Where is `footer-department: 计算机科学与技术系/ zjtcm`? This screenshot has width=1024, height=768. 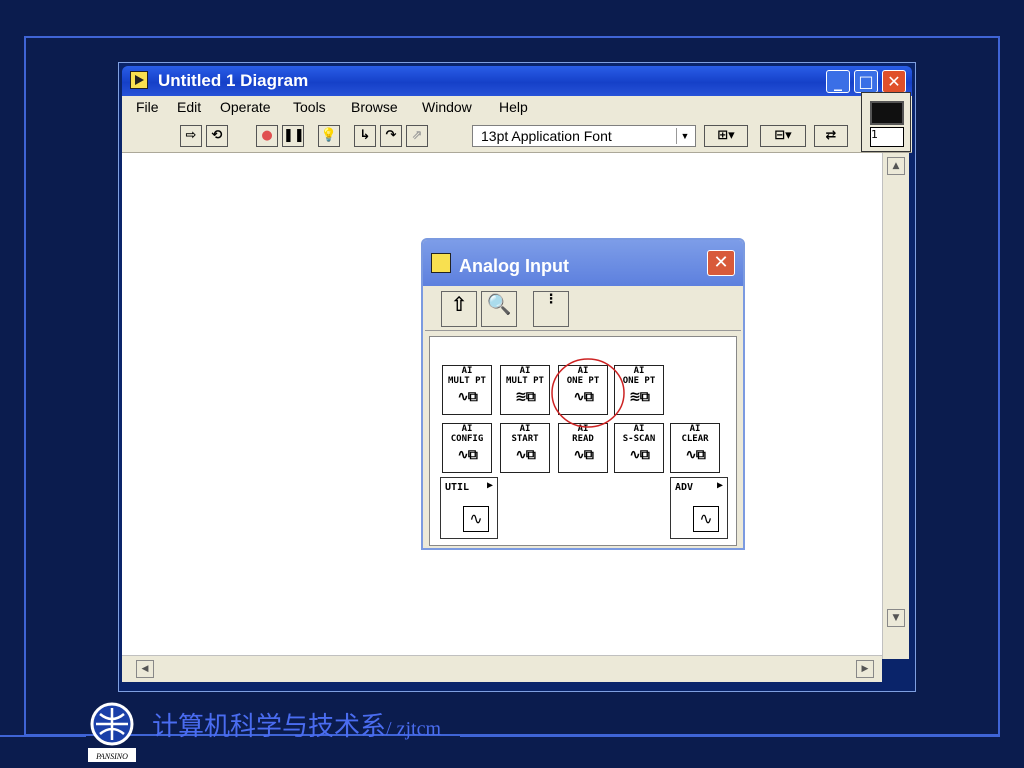
footer-department: 计算机科学与技术系/ zjtcm is located at coordinates (296, 724).